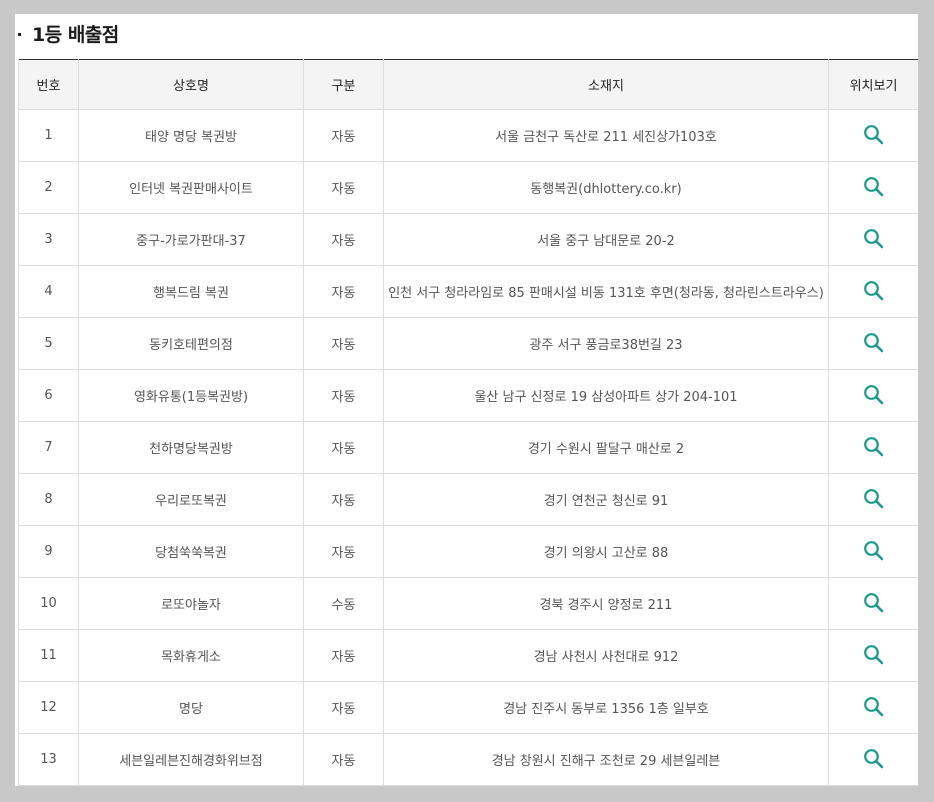  Describe the element at coordinates (48, 655) in the screenshot. I see `cell-number: 11` at that location.